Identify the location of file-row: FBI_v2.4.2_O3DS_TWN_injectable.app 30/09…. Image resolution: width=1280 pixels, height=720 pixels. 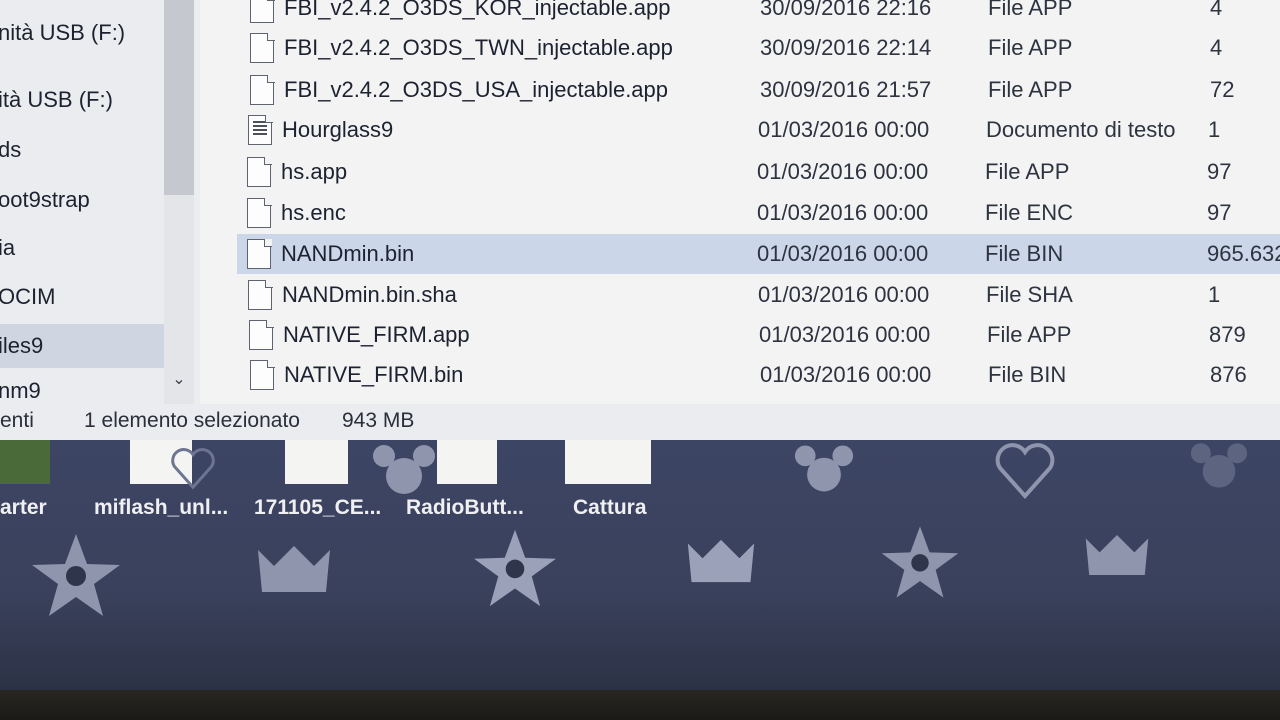
(760, 48).